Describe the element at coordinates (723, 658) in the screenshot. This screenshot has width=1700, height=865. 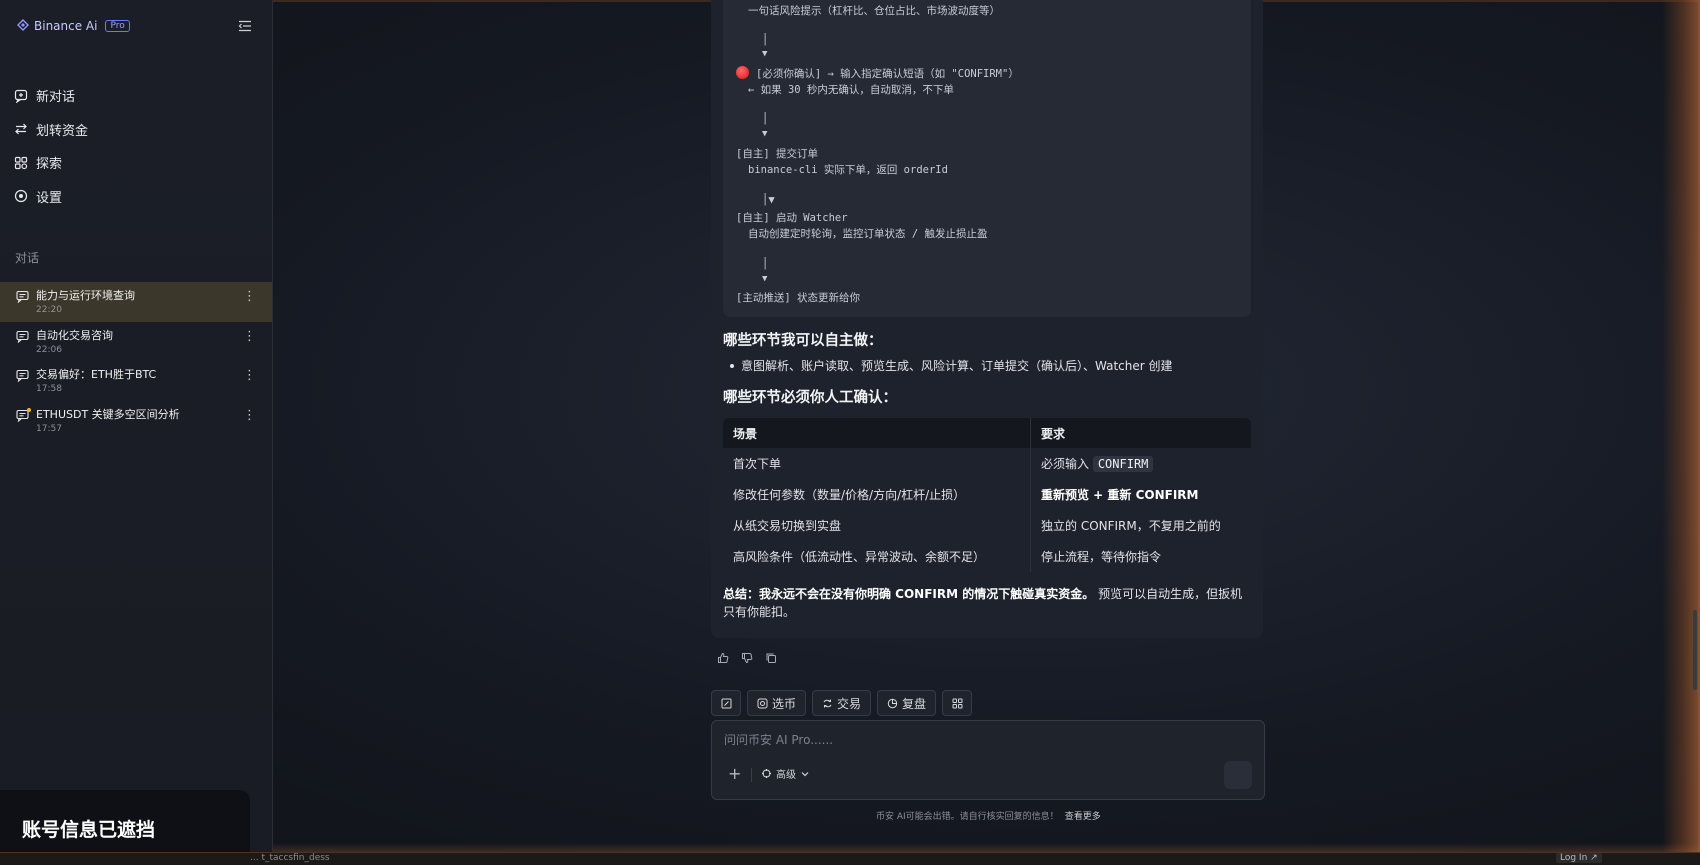
I see `thumbs-up-icon` at that location.